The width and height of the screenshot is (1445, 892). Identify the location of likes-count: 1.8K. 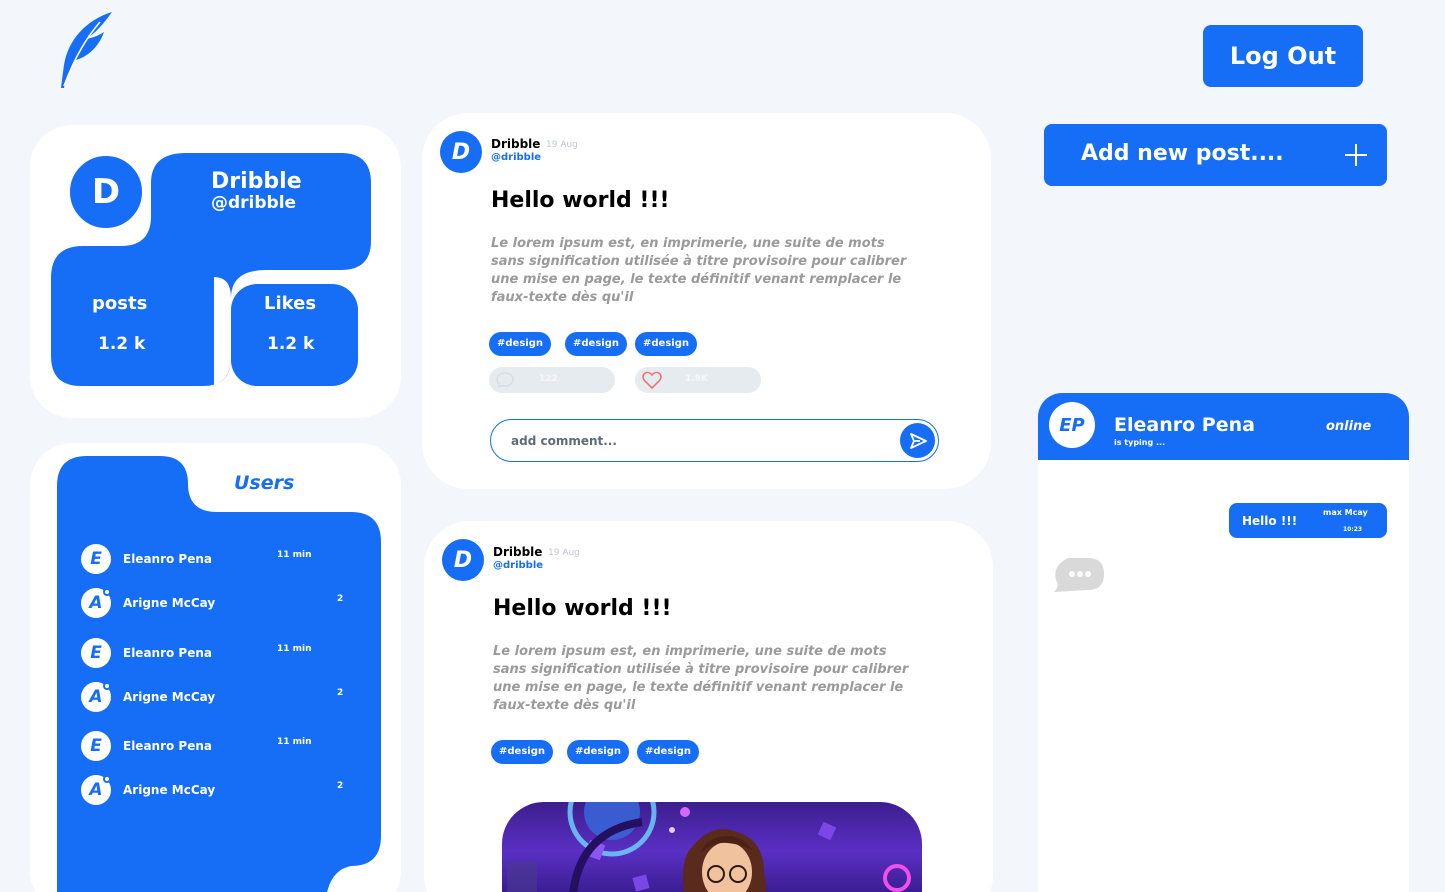
(696, 379).